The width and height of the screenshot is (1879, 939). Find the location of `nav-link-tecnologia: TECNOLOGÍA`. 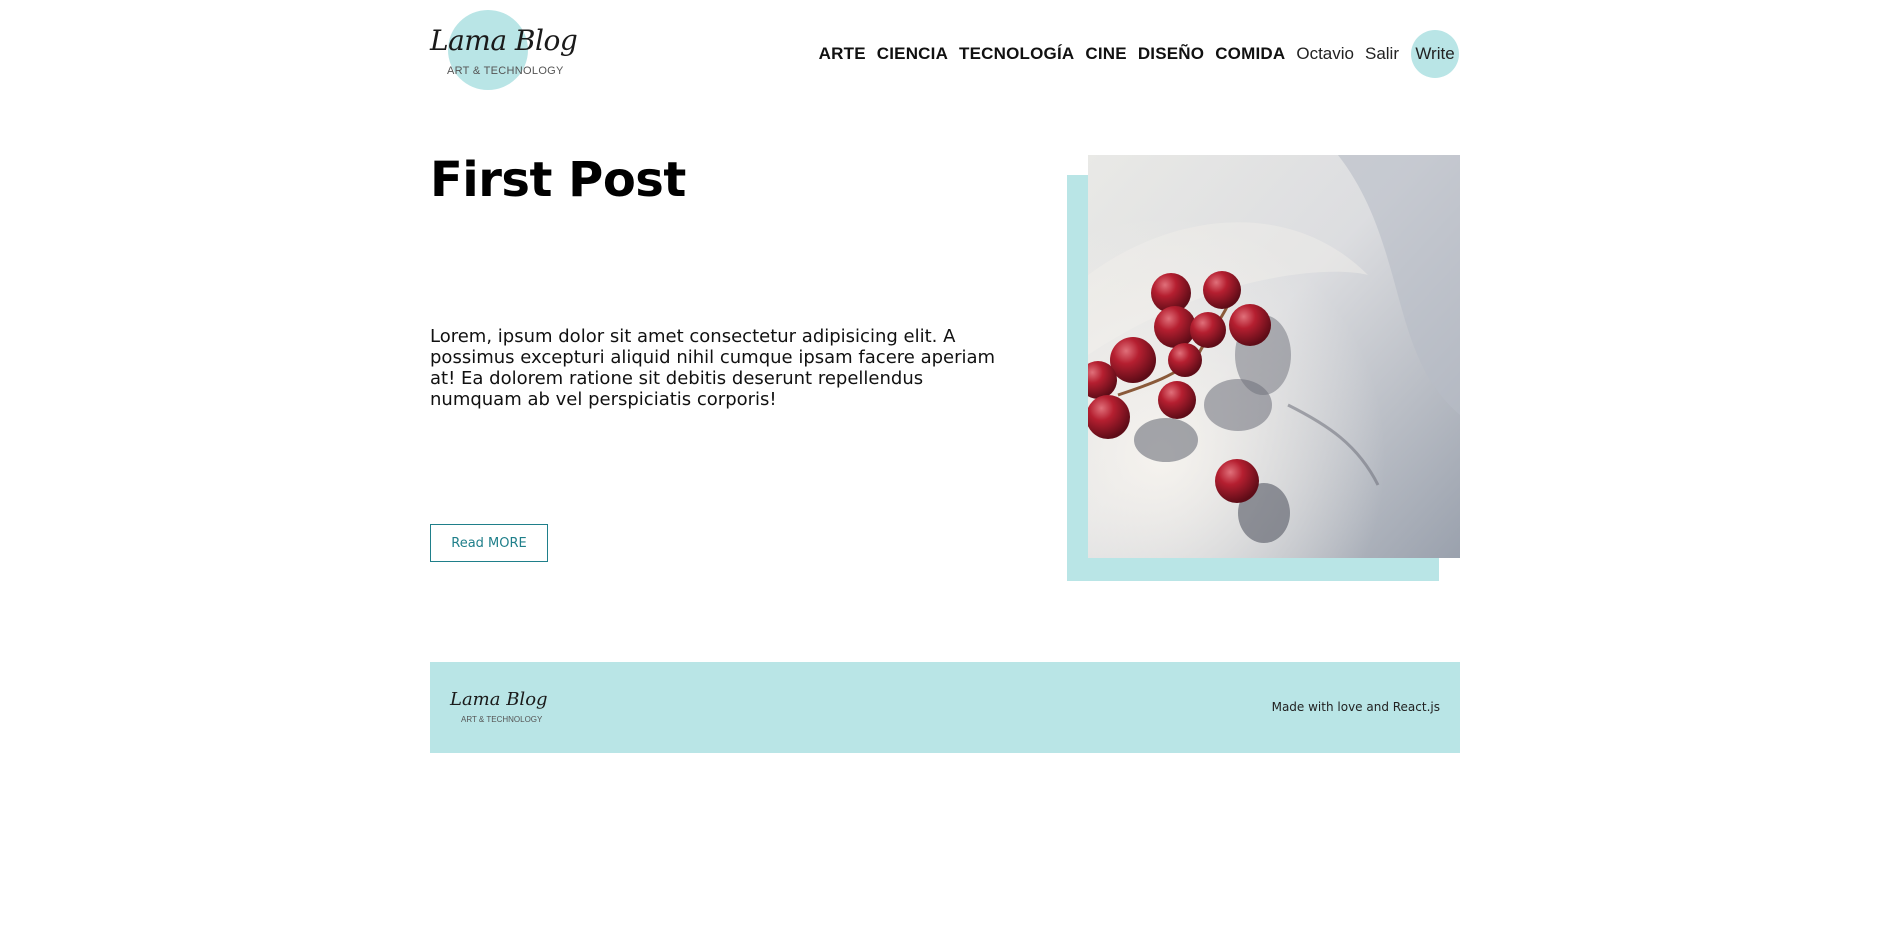

nav-link-tecnologia: TECNOLOGÍA is located at coordinates (1016, 54).